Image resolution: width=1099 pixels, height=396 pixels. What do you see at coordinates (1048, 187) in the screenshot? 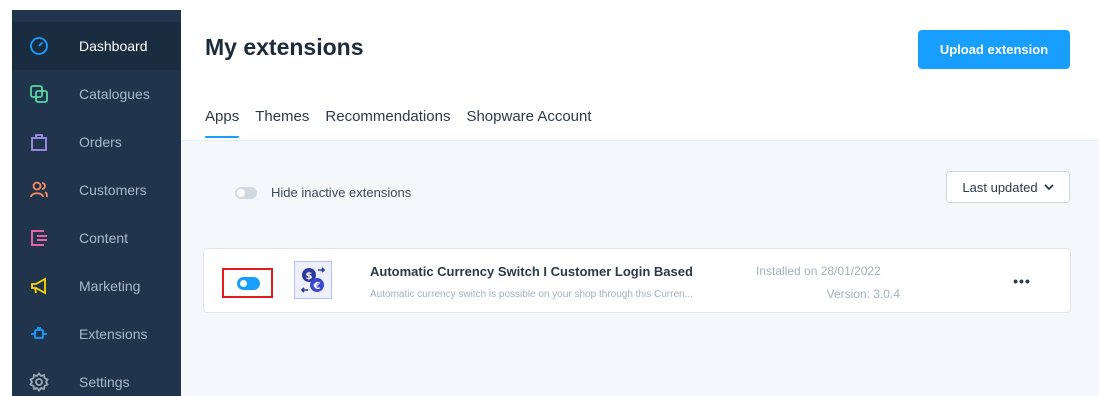
I see `chevron-down-icon` at bounding box center [1048, 187].